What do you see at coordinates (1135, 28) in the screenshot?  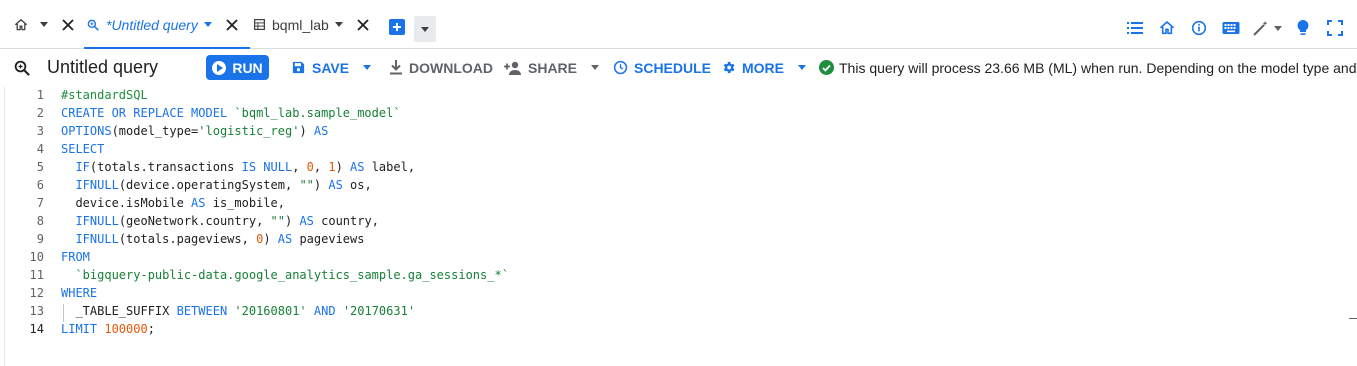 I see `list-icon` at bounding box center [1135, 28].